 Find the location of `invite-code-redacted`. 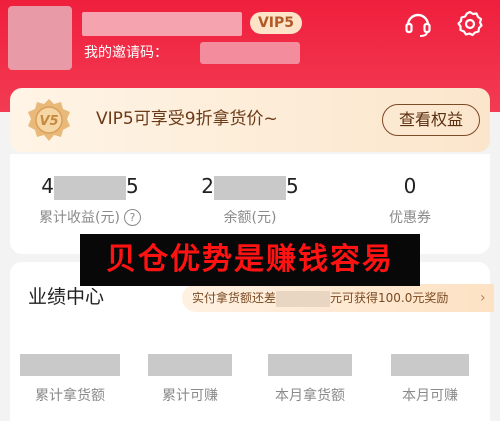

invite-code-redacted is located at coordinates (250, 53).